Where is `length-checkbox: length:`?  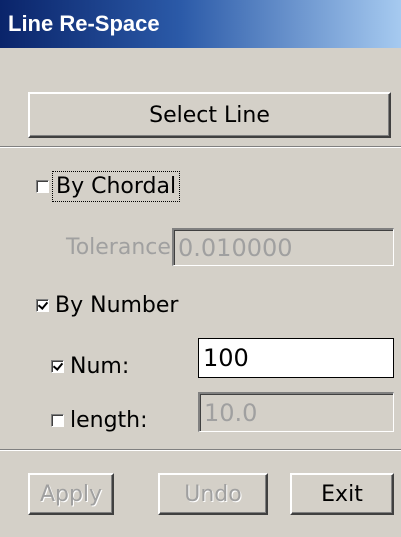
length-checkbox: length: is located at coordinates (99, 420).